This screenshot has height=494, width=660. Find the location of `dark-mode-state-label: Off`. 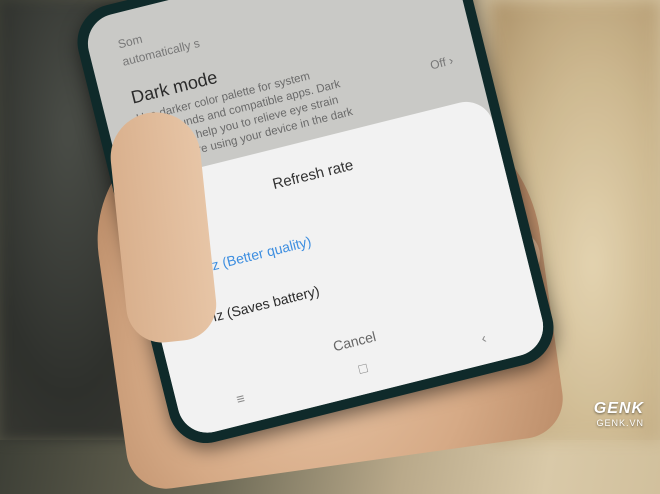

dark-mode-state-label: Off is located at coordinates (438, 64).